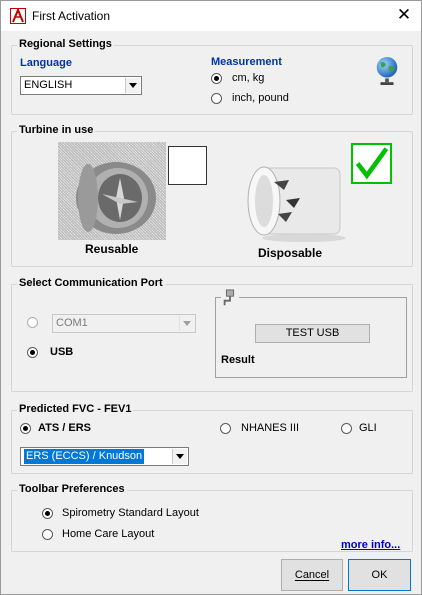 This screenshot has height=595, width=422. What do you see at coordinates (47, 534) in the screenshot?
I see `home-care-layout-radio` at bounding box center [47, 534].